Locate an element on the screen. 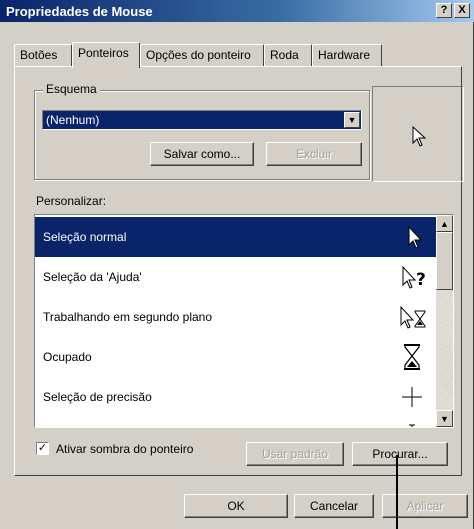 This screenshot has height=529, width=474. window-title: Propriedades de Mouse is located at coordinates (79, 11).